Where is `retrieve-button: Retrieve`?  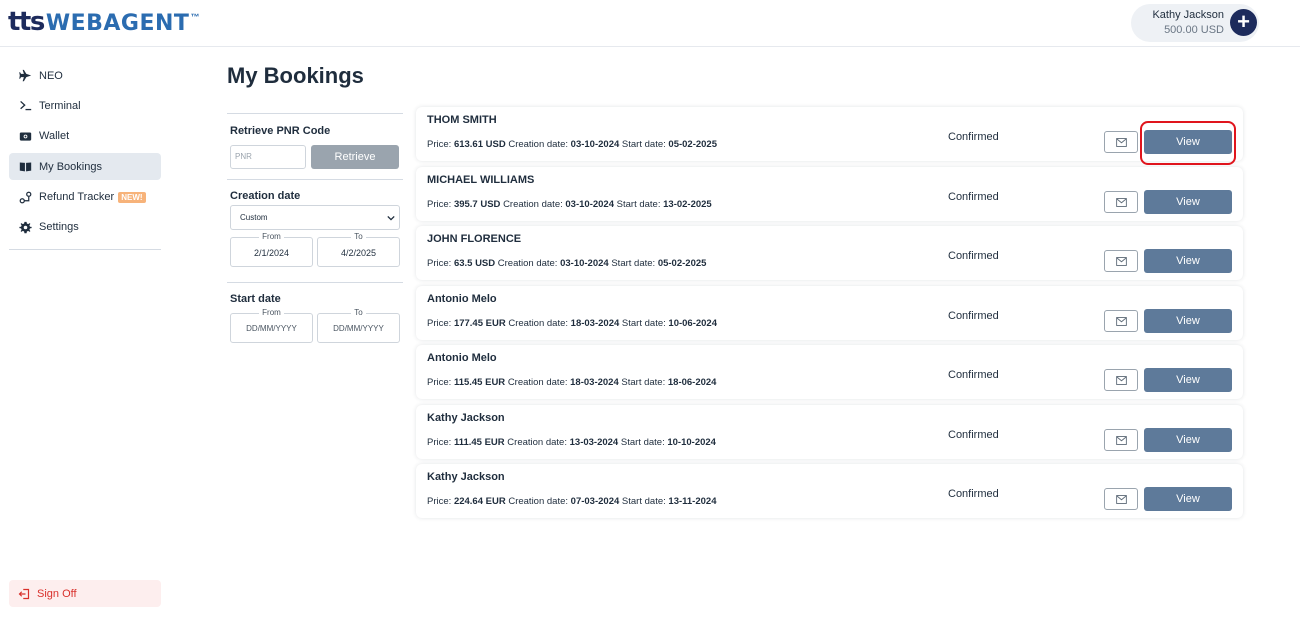
retrieve-button: Retrieve is located at coordinates (355, 157).